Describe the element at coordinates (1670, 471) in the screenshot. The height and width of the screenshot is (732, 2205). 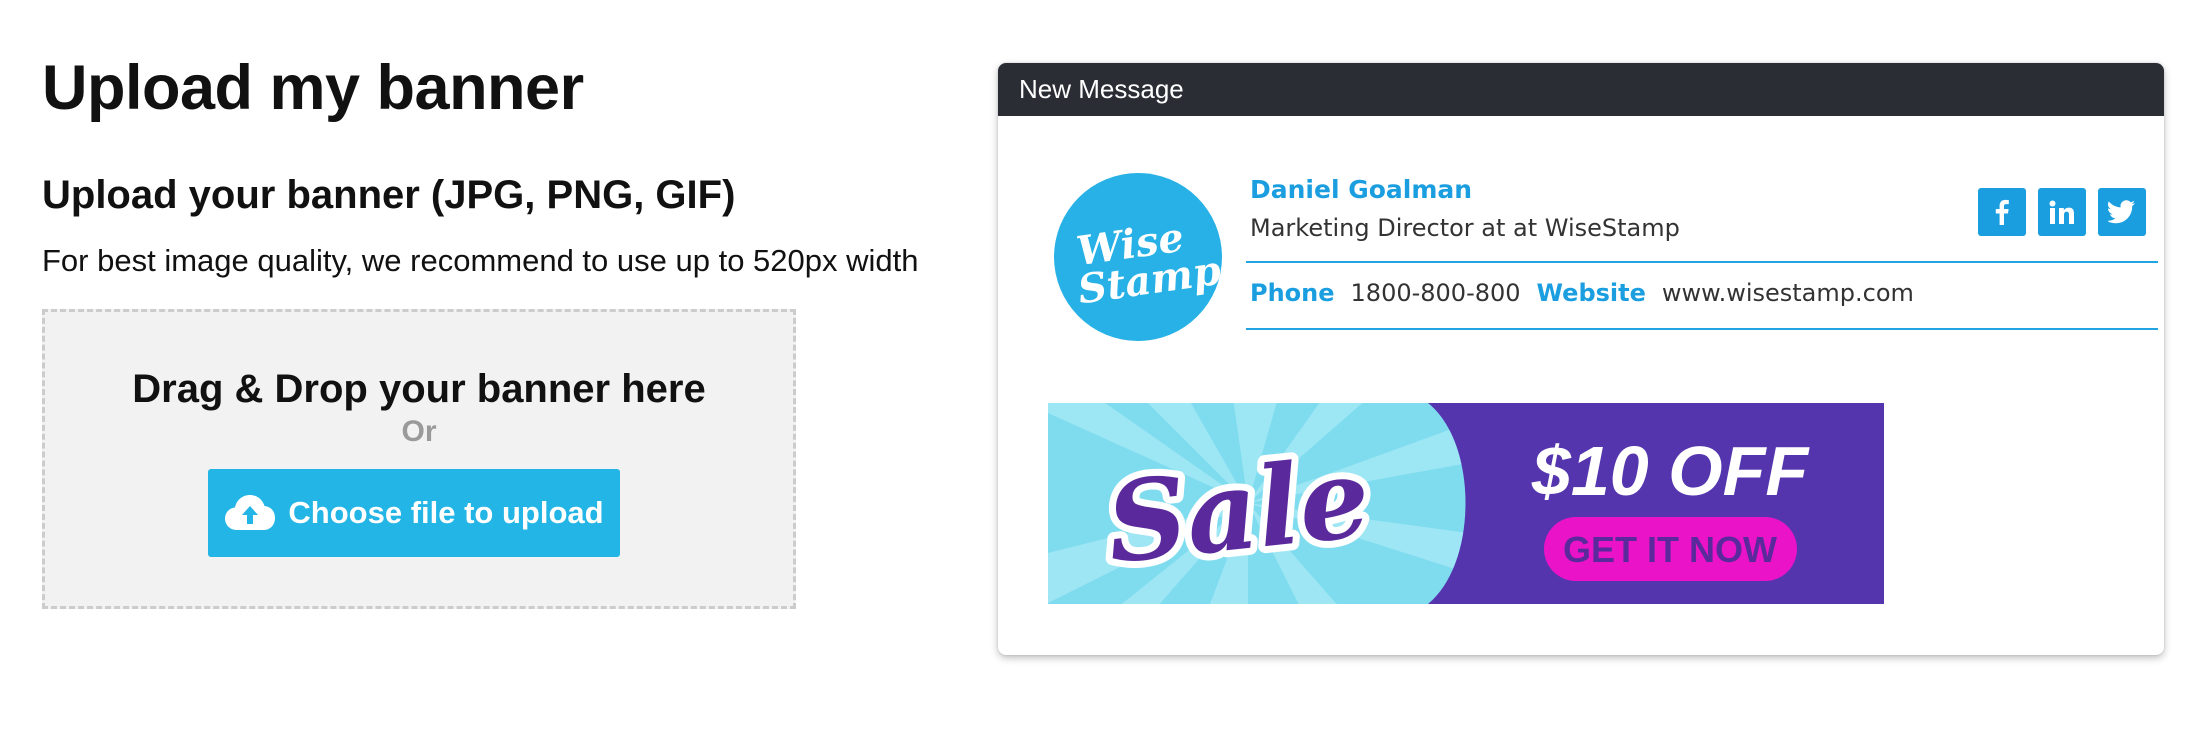
I see `banner-headline: $10 OFF` at that location.